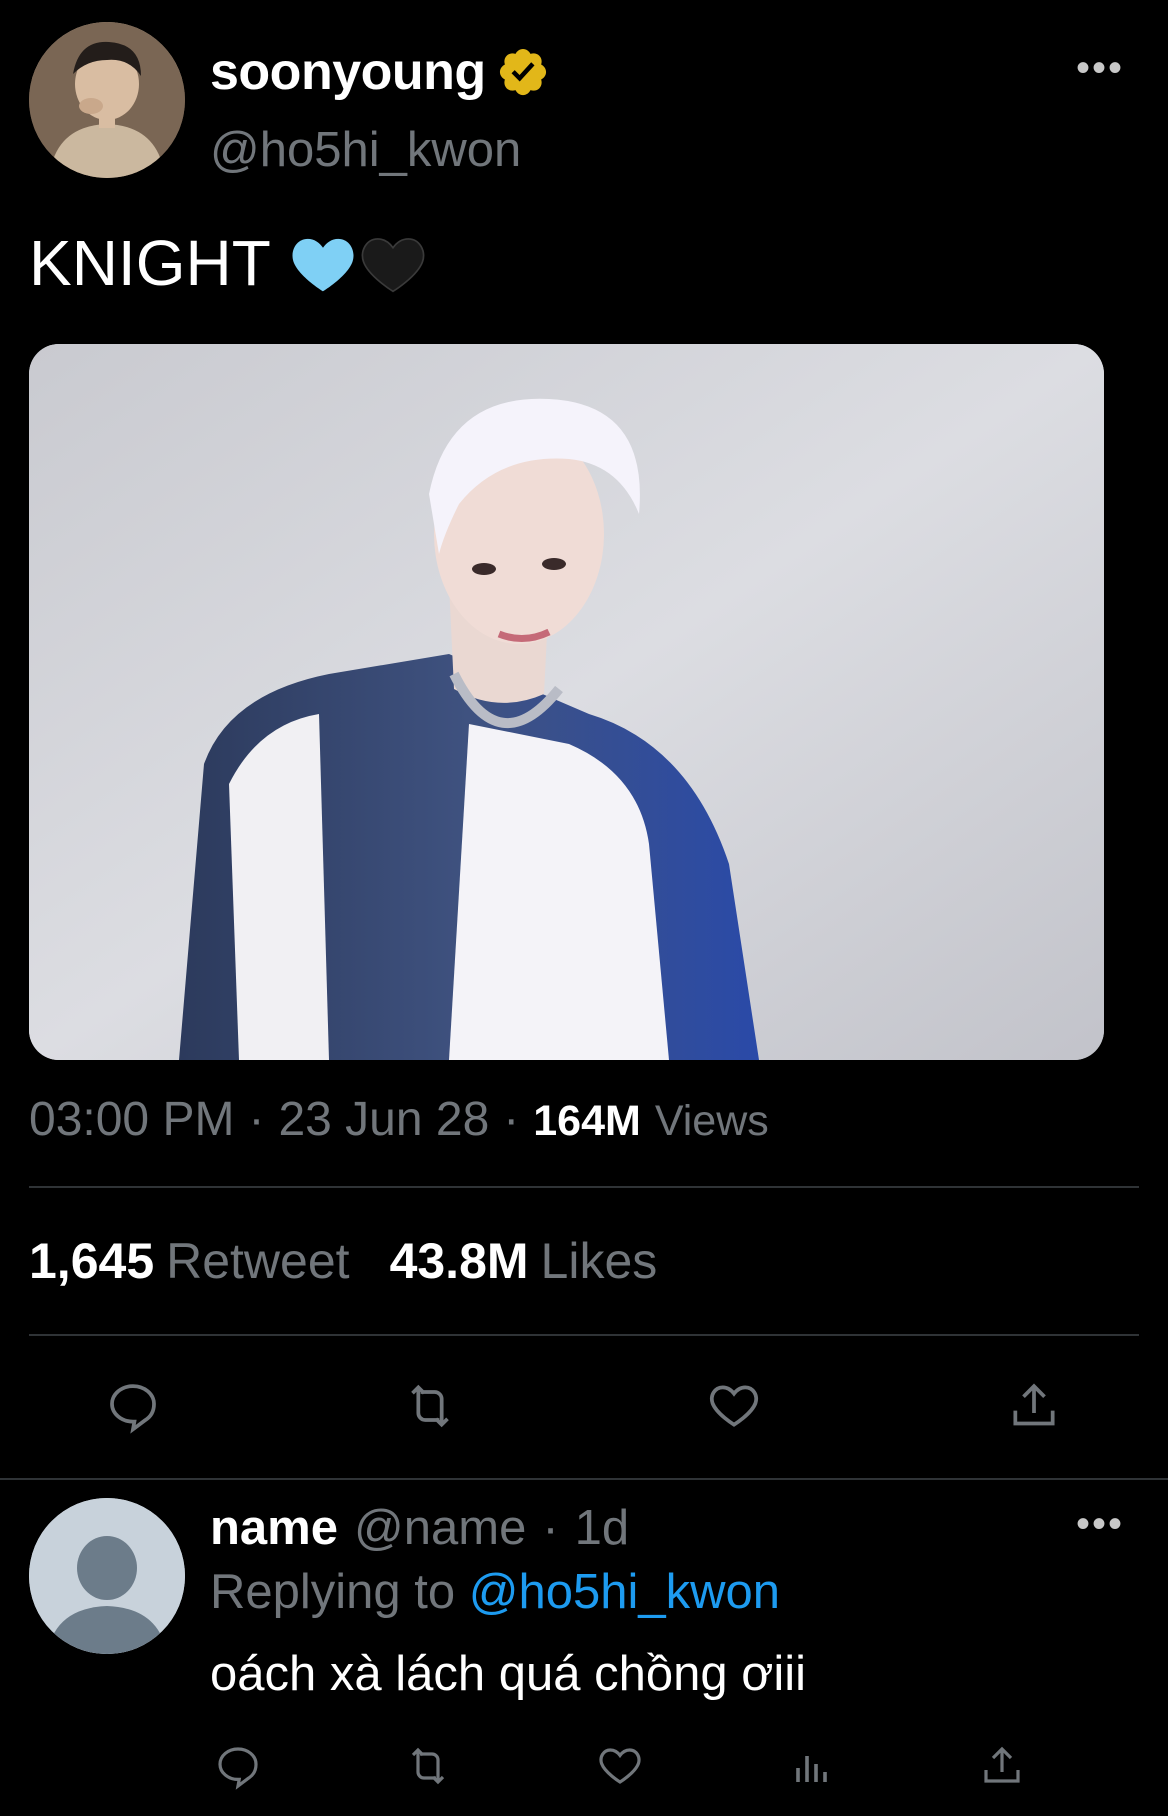 Image resolution: width=1168 pixels, height=1816 pixels. I want to click on author-avatar, so click(107, 100).